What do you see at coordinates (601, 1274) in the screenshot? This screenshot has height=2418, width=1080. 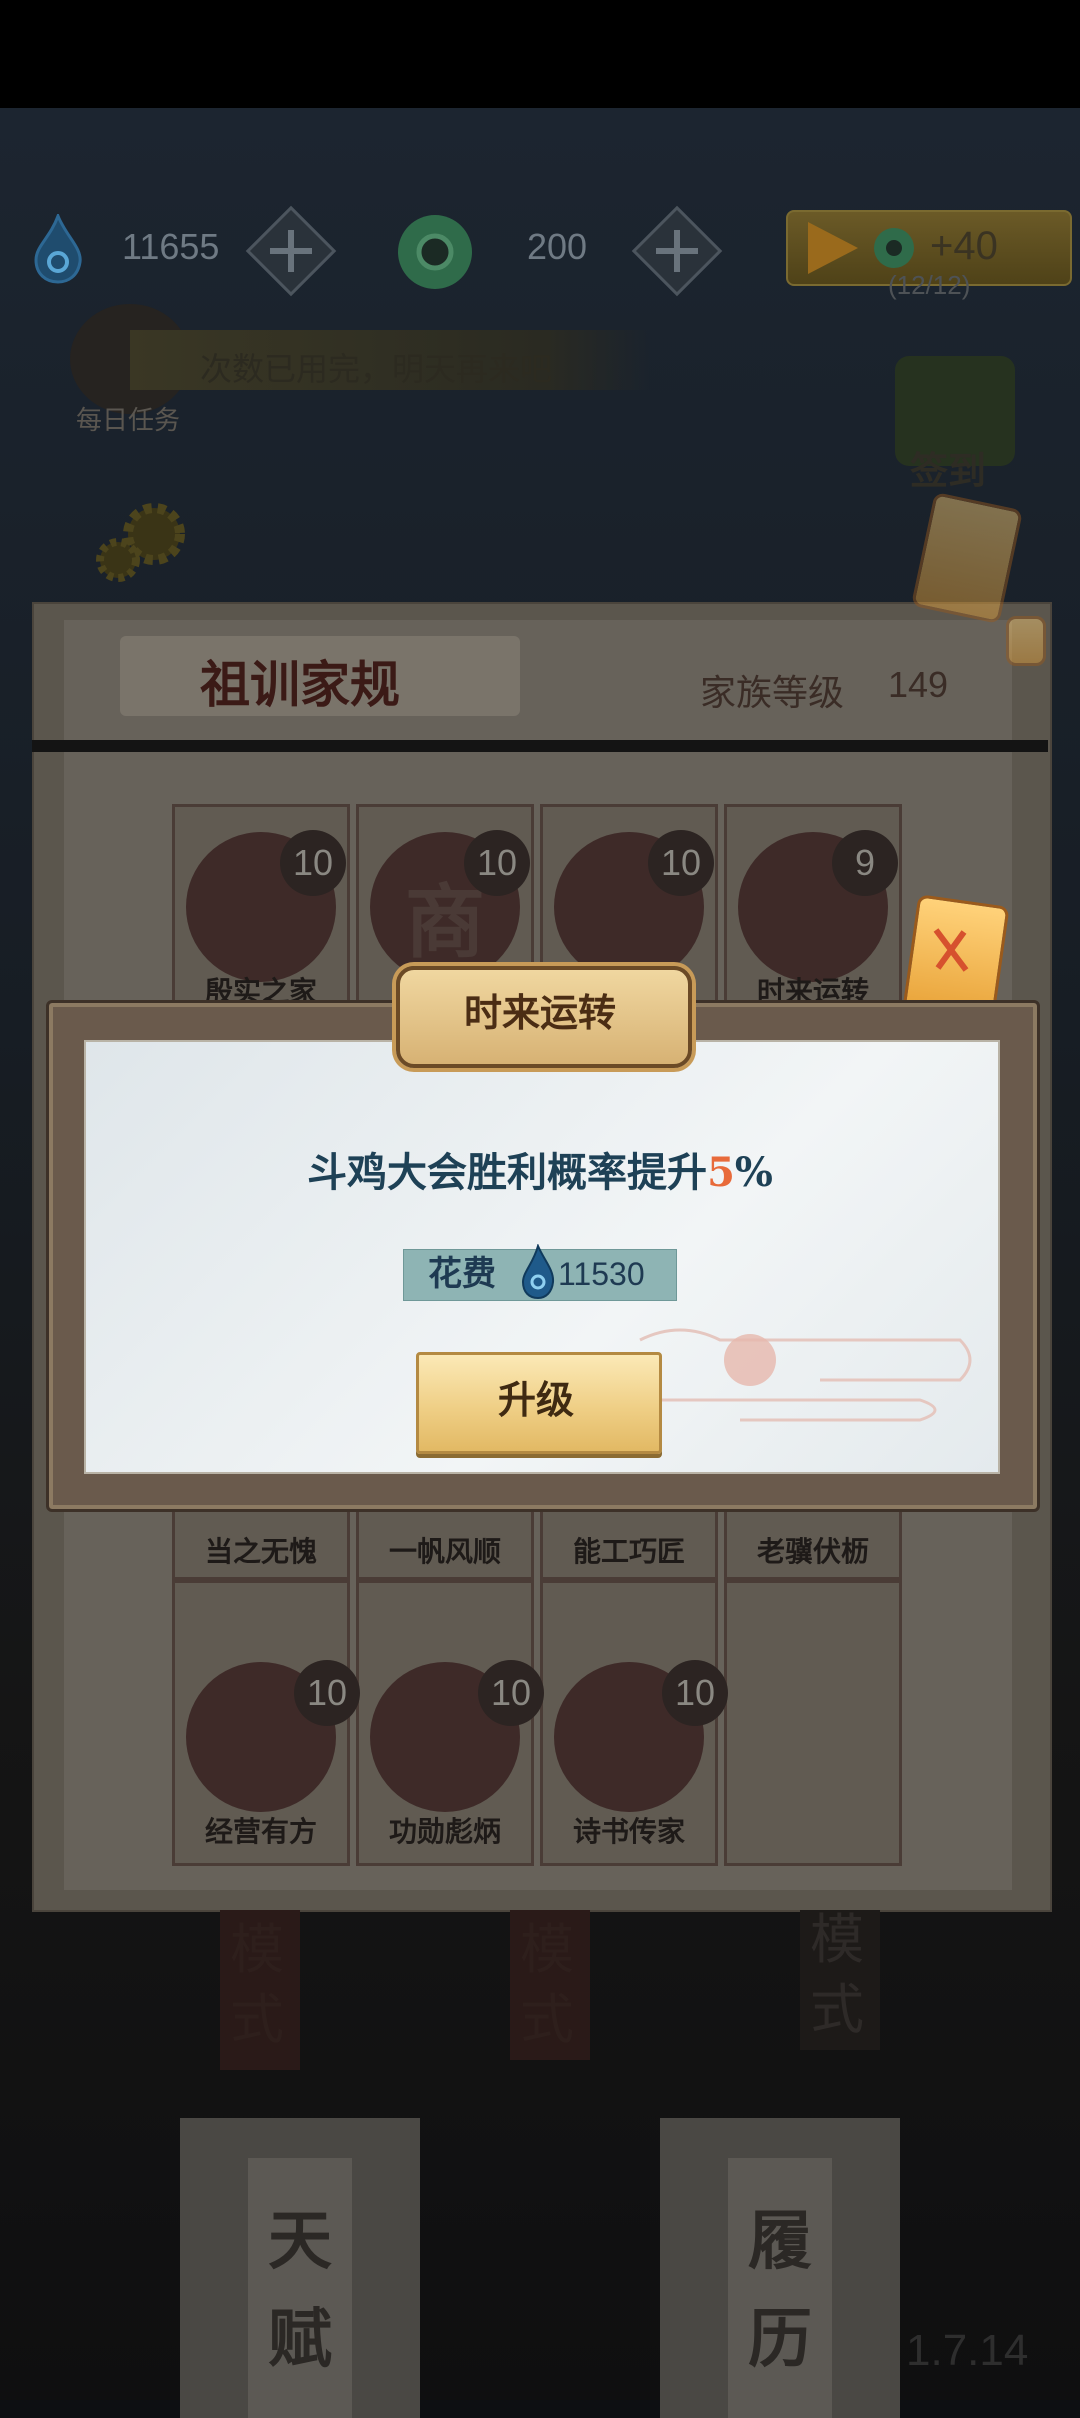 I see `cost-value: 11530` at bounding box center [601, 1274].